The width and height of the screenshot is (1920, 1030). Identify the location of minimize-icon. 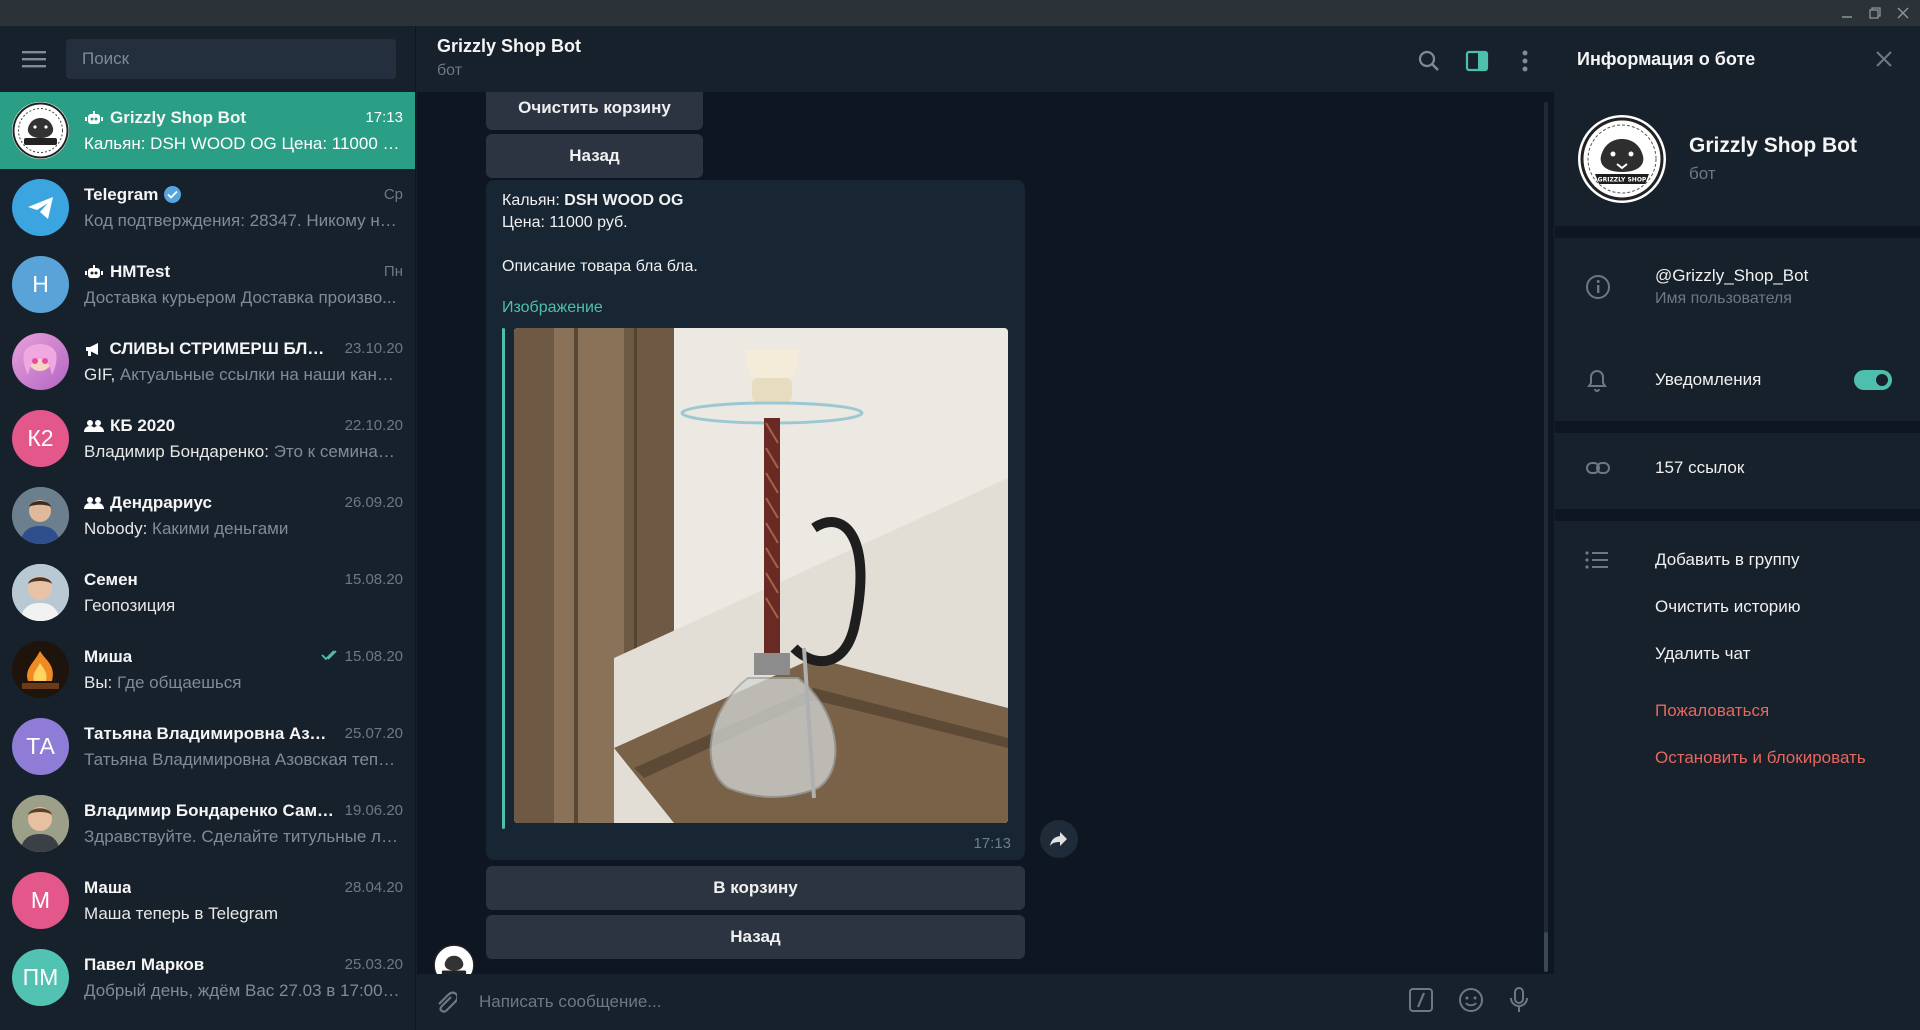
(1847, 13).